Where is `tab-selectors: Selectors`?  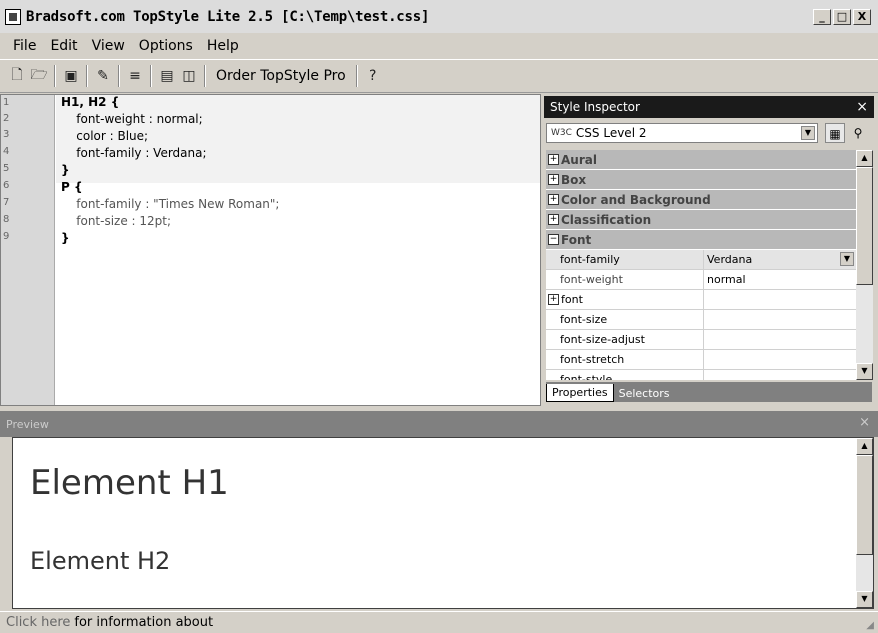
tab-selectors: Selectors is located at coordinates (644, 393).